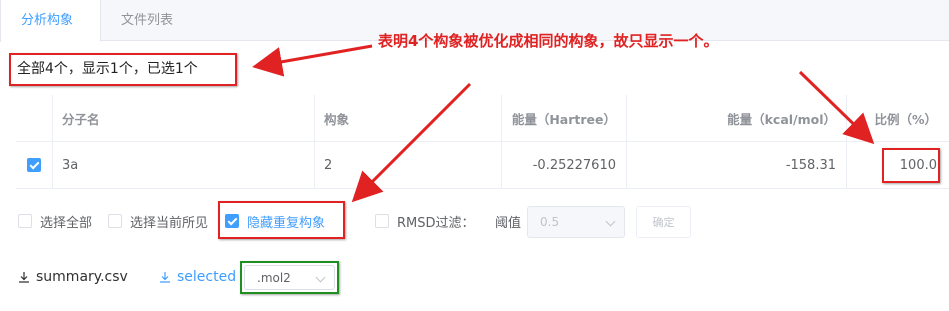 This screenshot has width=949, height=311. I want to click on arrow-to-ratio, so click(836, 107).